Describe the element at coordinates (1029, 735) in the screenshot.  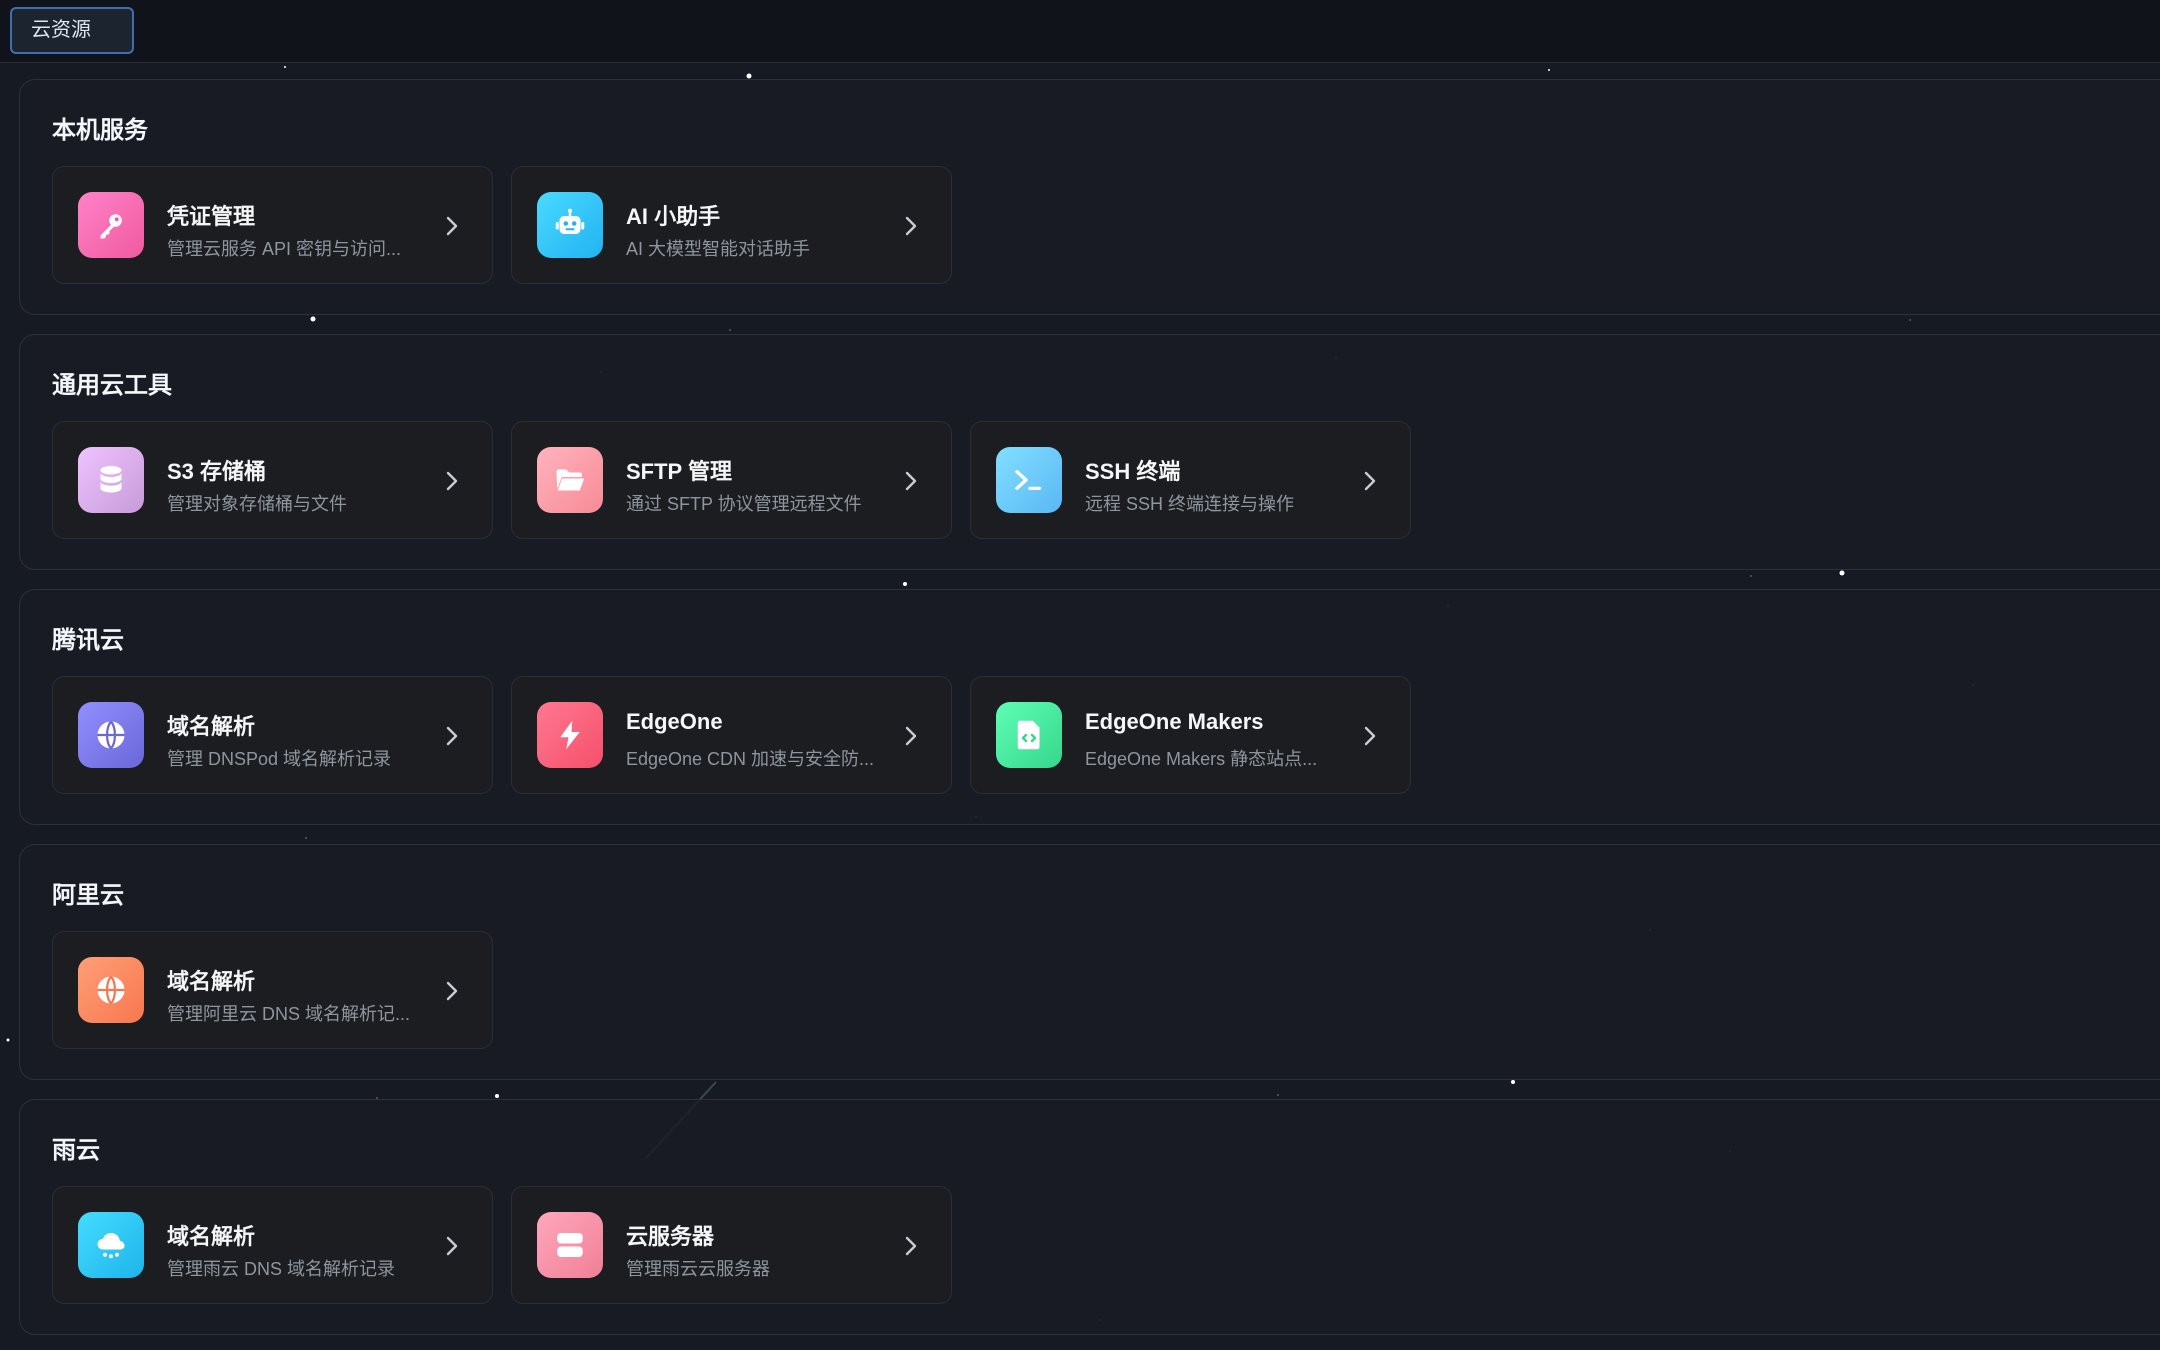
I see `code-file-icon` at that location.